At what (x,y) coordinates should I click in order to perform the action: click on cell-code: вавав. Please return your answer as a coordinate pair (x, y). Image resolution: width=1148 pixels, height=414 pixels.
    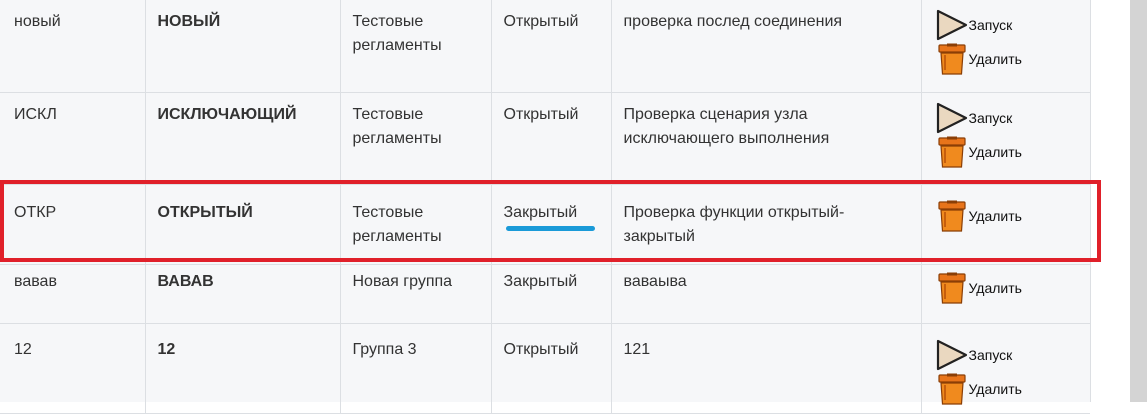
    Looking at the image, I should click on (72, 294).